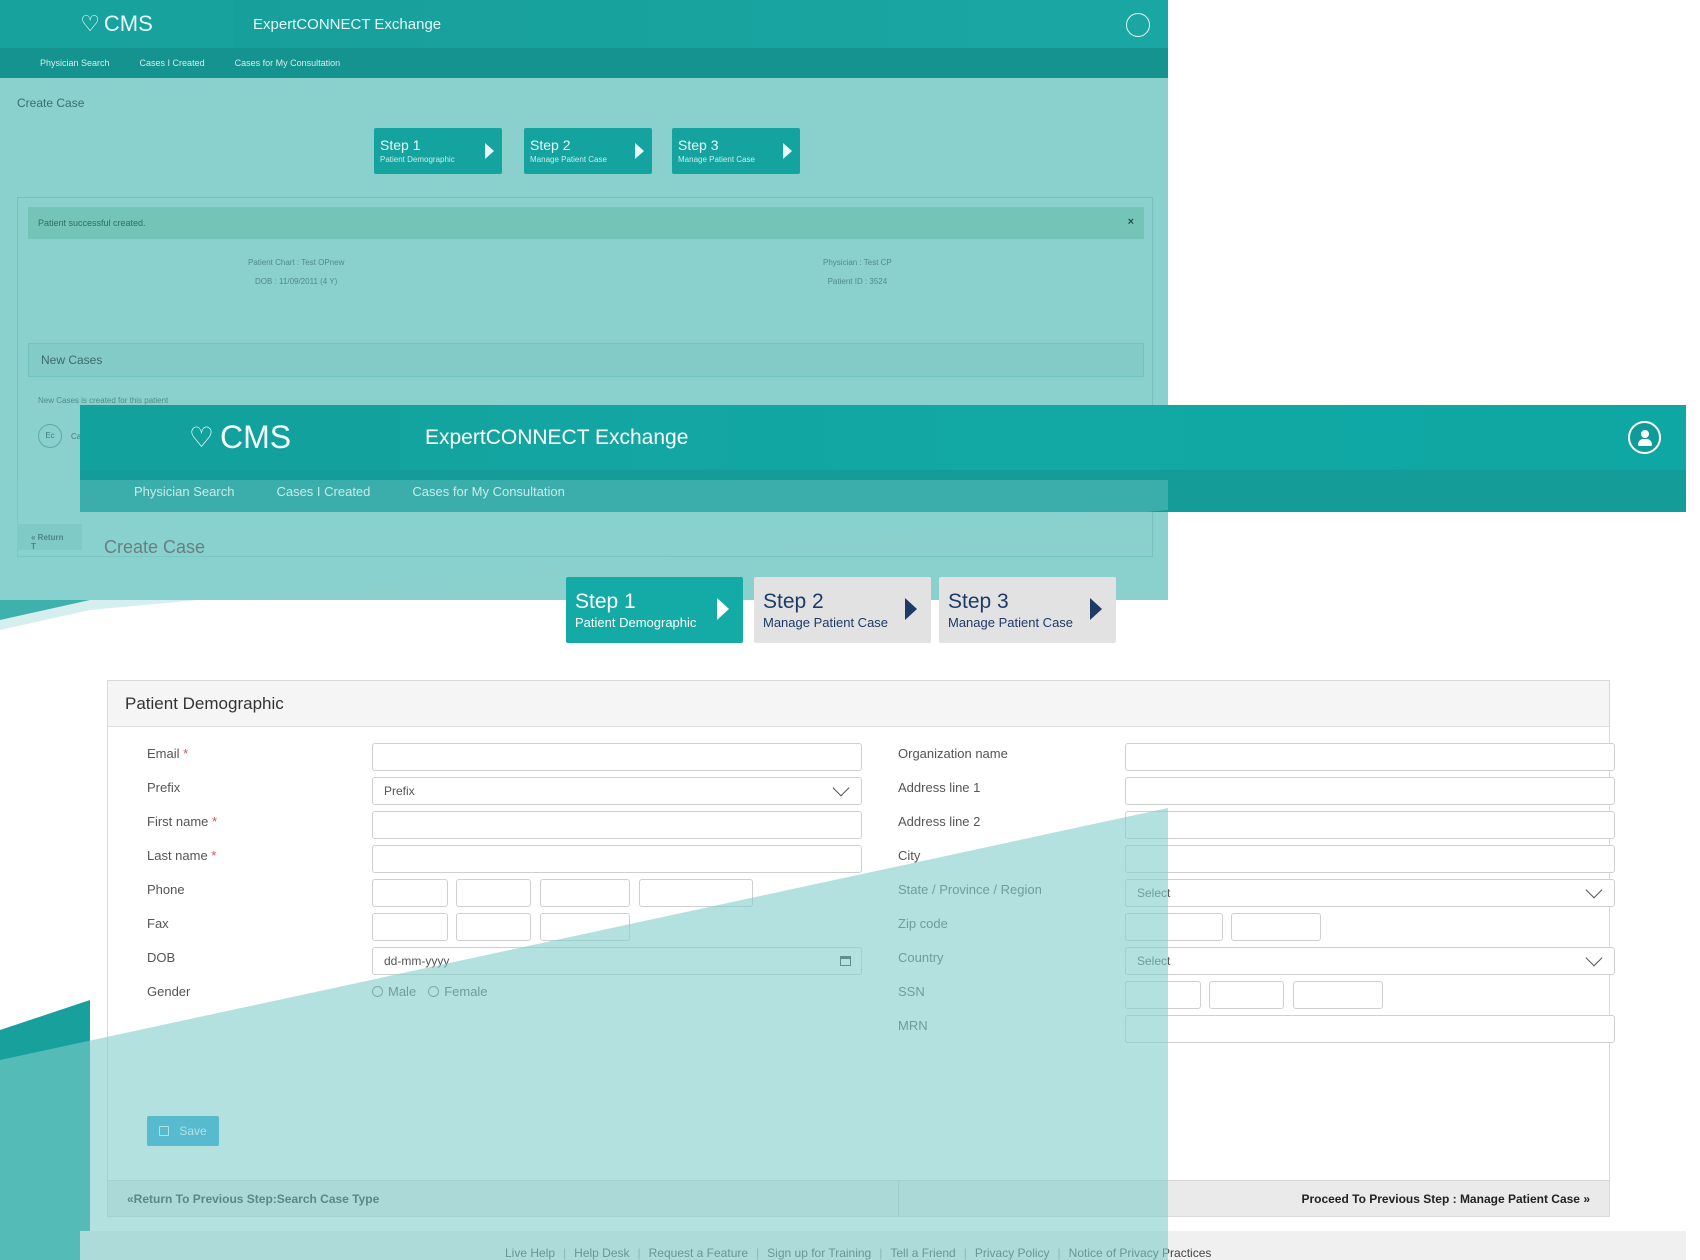 The height and width of the screenshot is (1260, 1700). What do you see at coordinates (488, 491) in the screenshot?
I see `nav-cases-consultation: Cases for My Consultation` at bounding box center [488, 491].